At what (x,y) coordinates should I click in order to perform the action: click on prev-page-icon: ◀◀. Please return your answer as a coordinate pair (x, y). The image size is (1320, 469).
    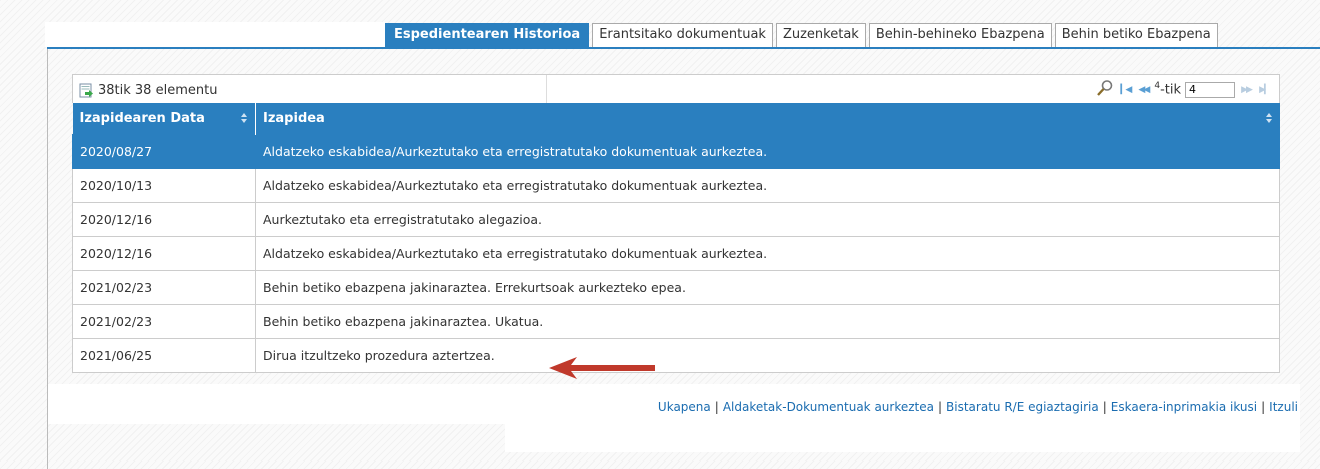
    Looking at the image, I should click on (1143, 90).